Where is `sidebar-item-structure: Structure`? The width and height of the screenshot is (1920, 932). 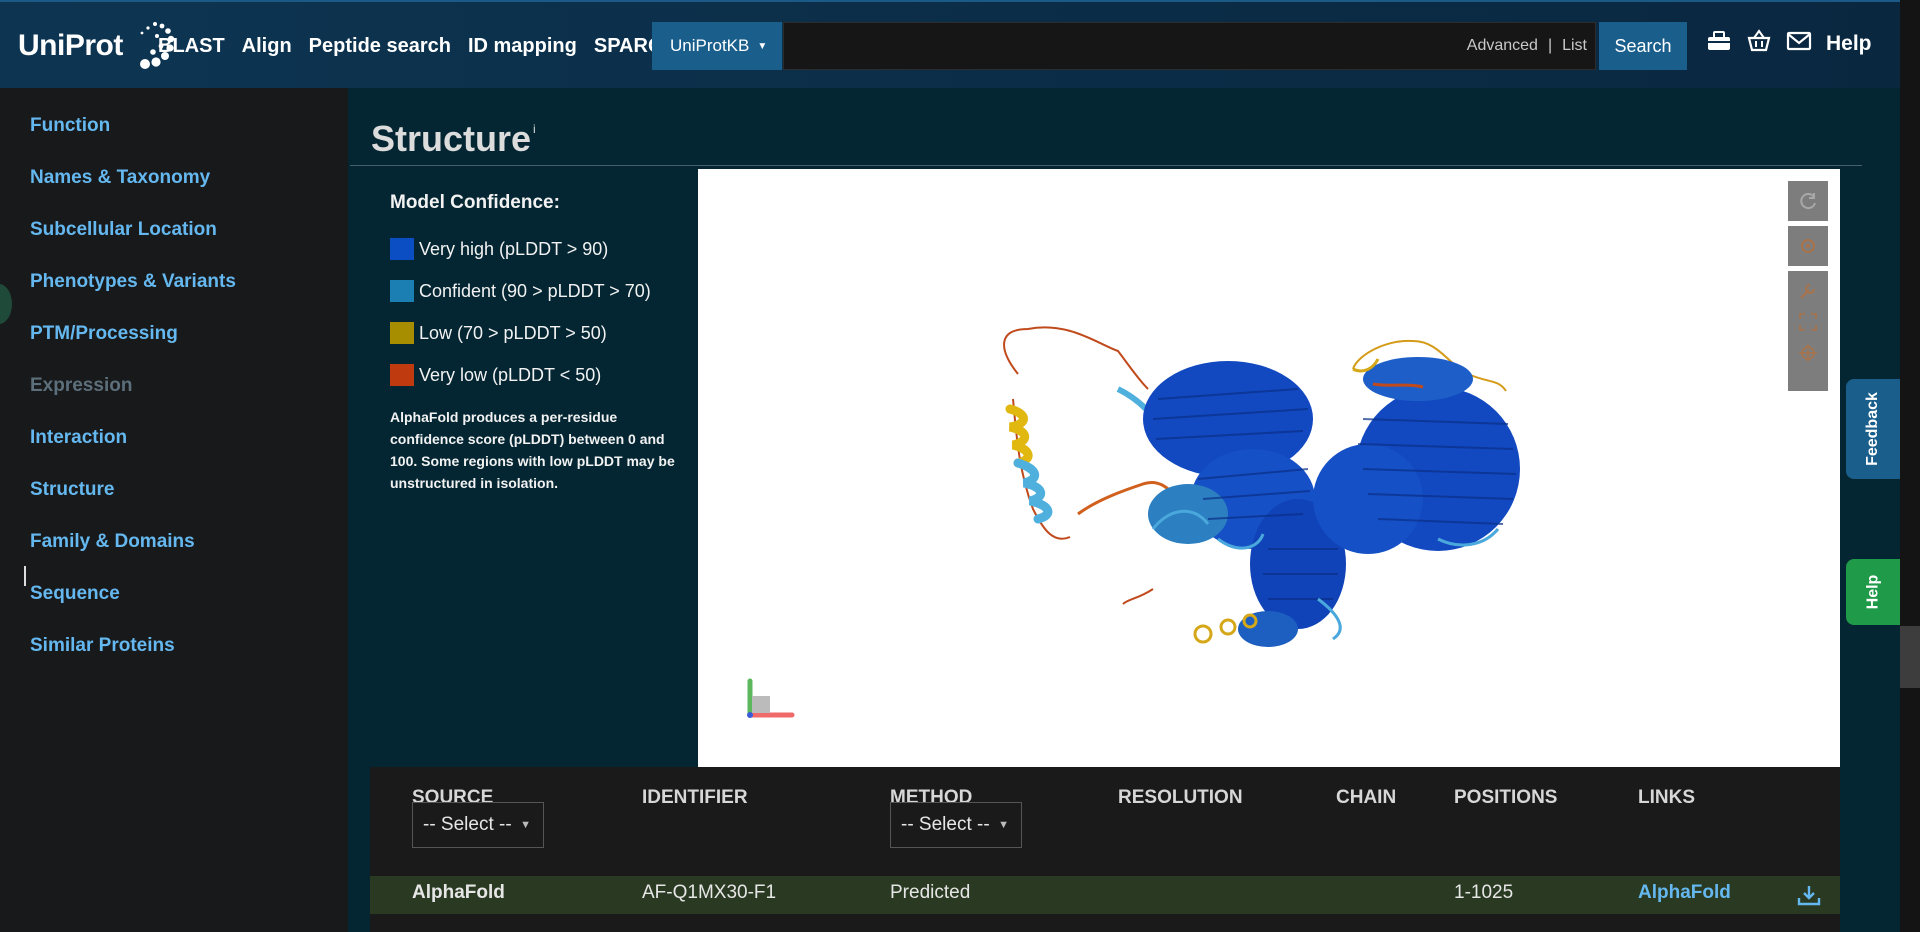 sidebar-item-structure: Structure is located at coordinates (72, 490).